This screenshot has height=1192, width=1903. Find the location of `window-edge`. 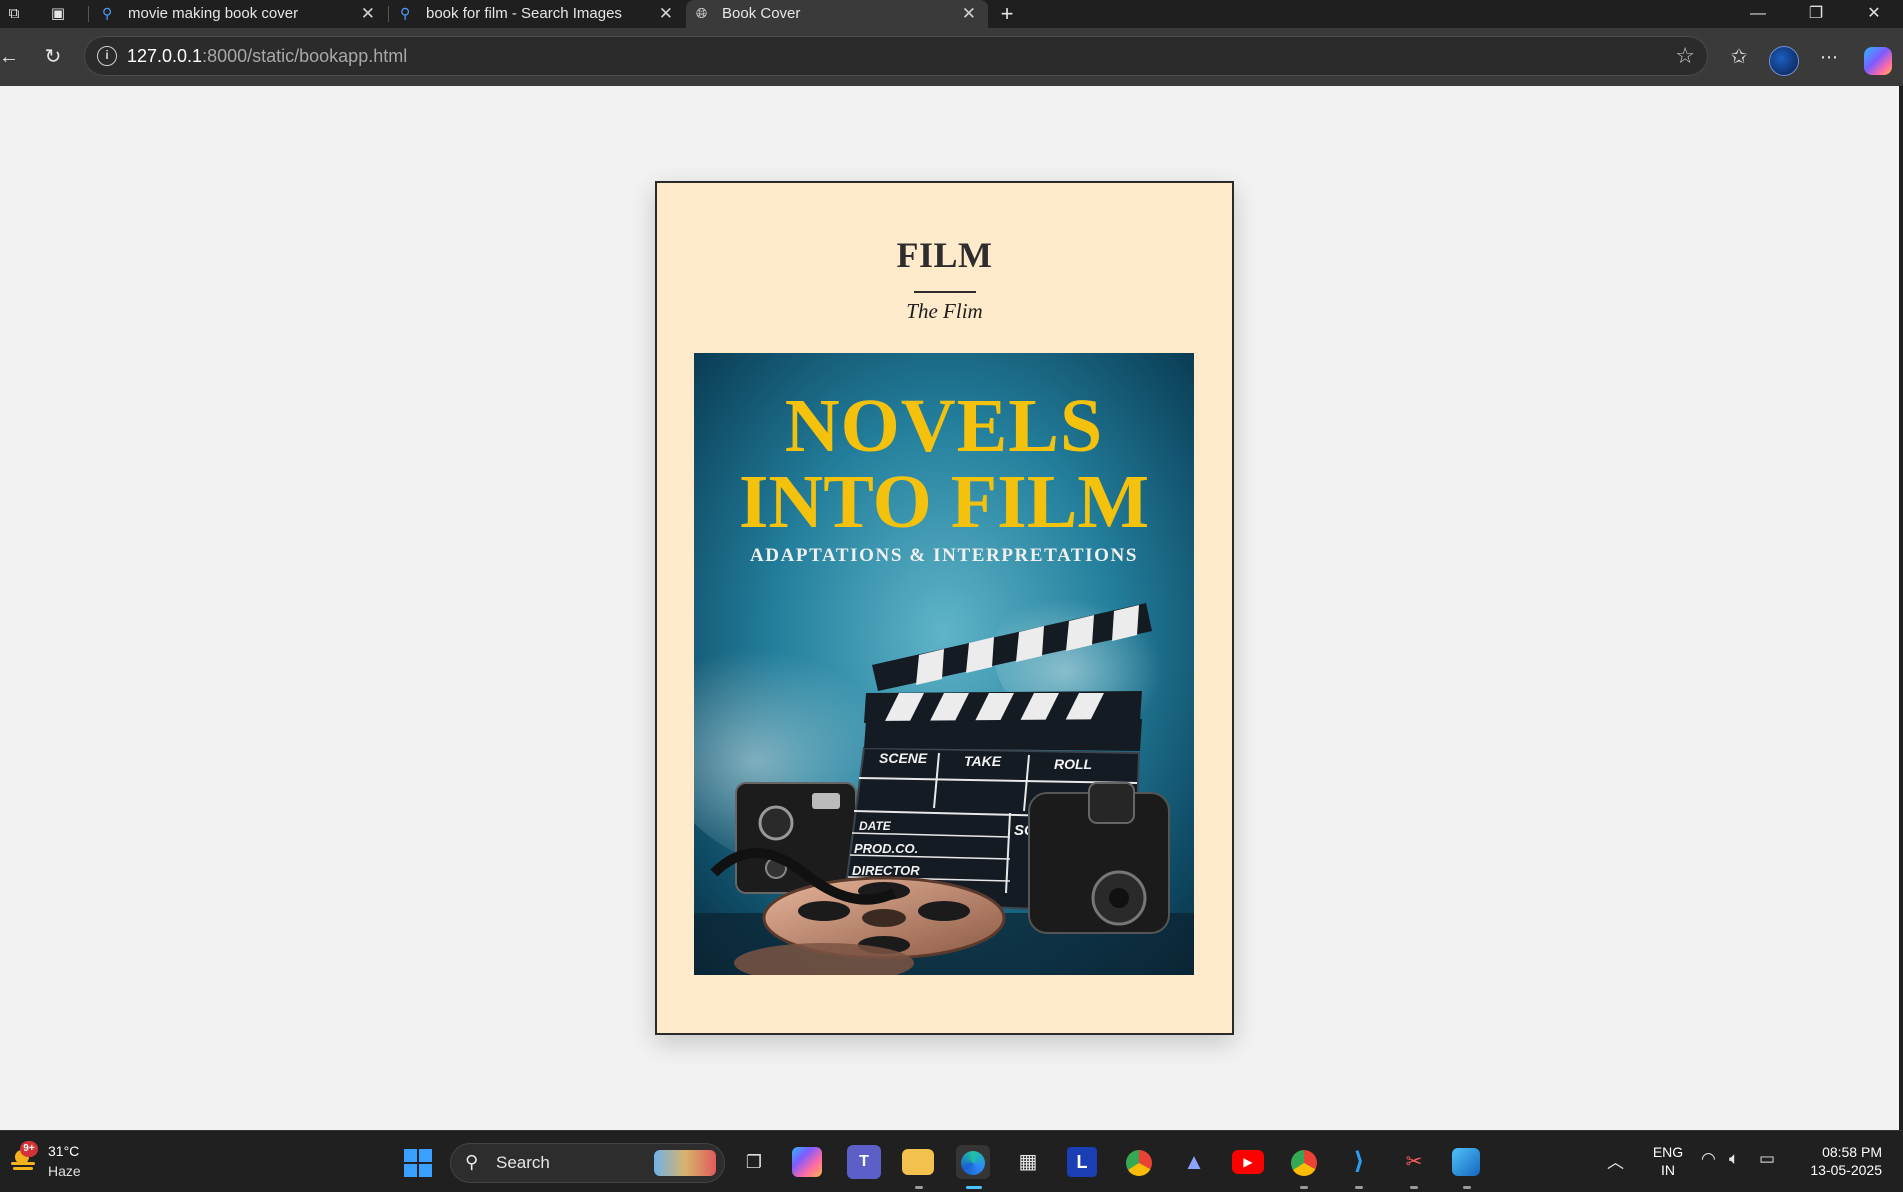

window-edge is located at coordinates (1901, 608).